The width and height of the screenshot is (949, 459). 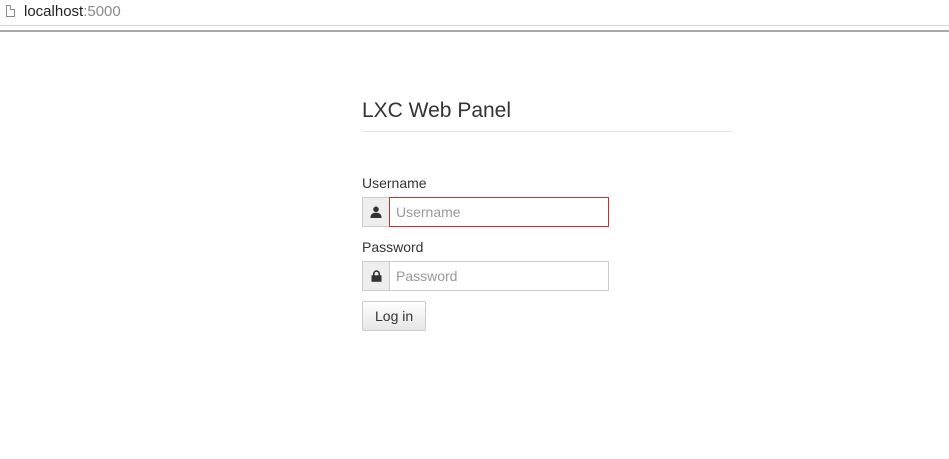 I want to click on toolbar-divider, so click(x=474, y=31).